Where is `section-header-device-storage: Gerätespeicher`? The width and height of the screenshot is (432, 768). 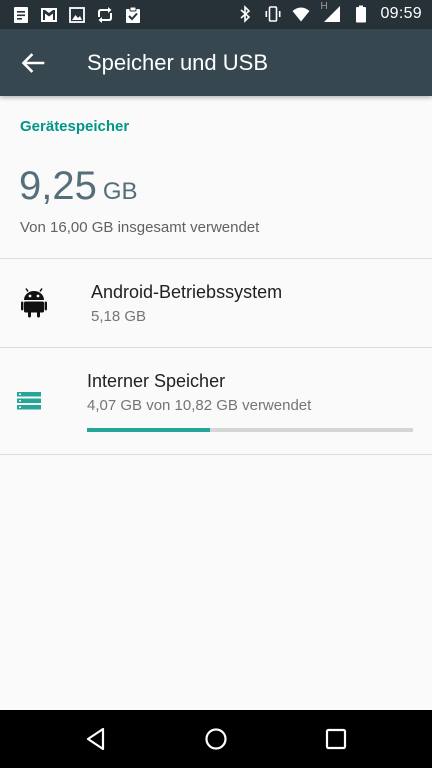
section-header-device-storage: Gerätespeicher is located at coordinates (75, 126).